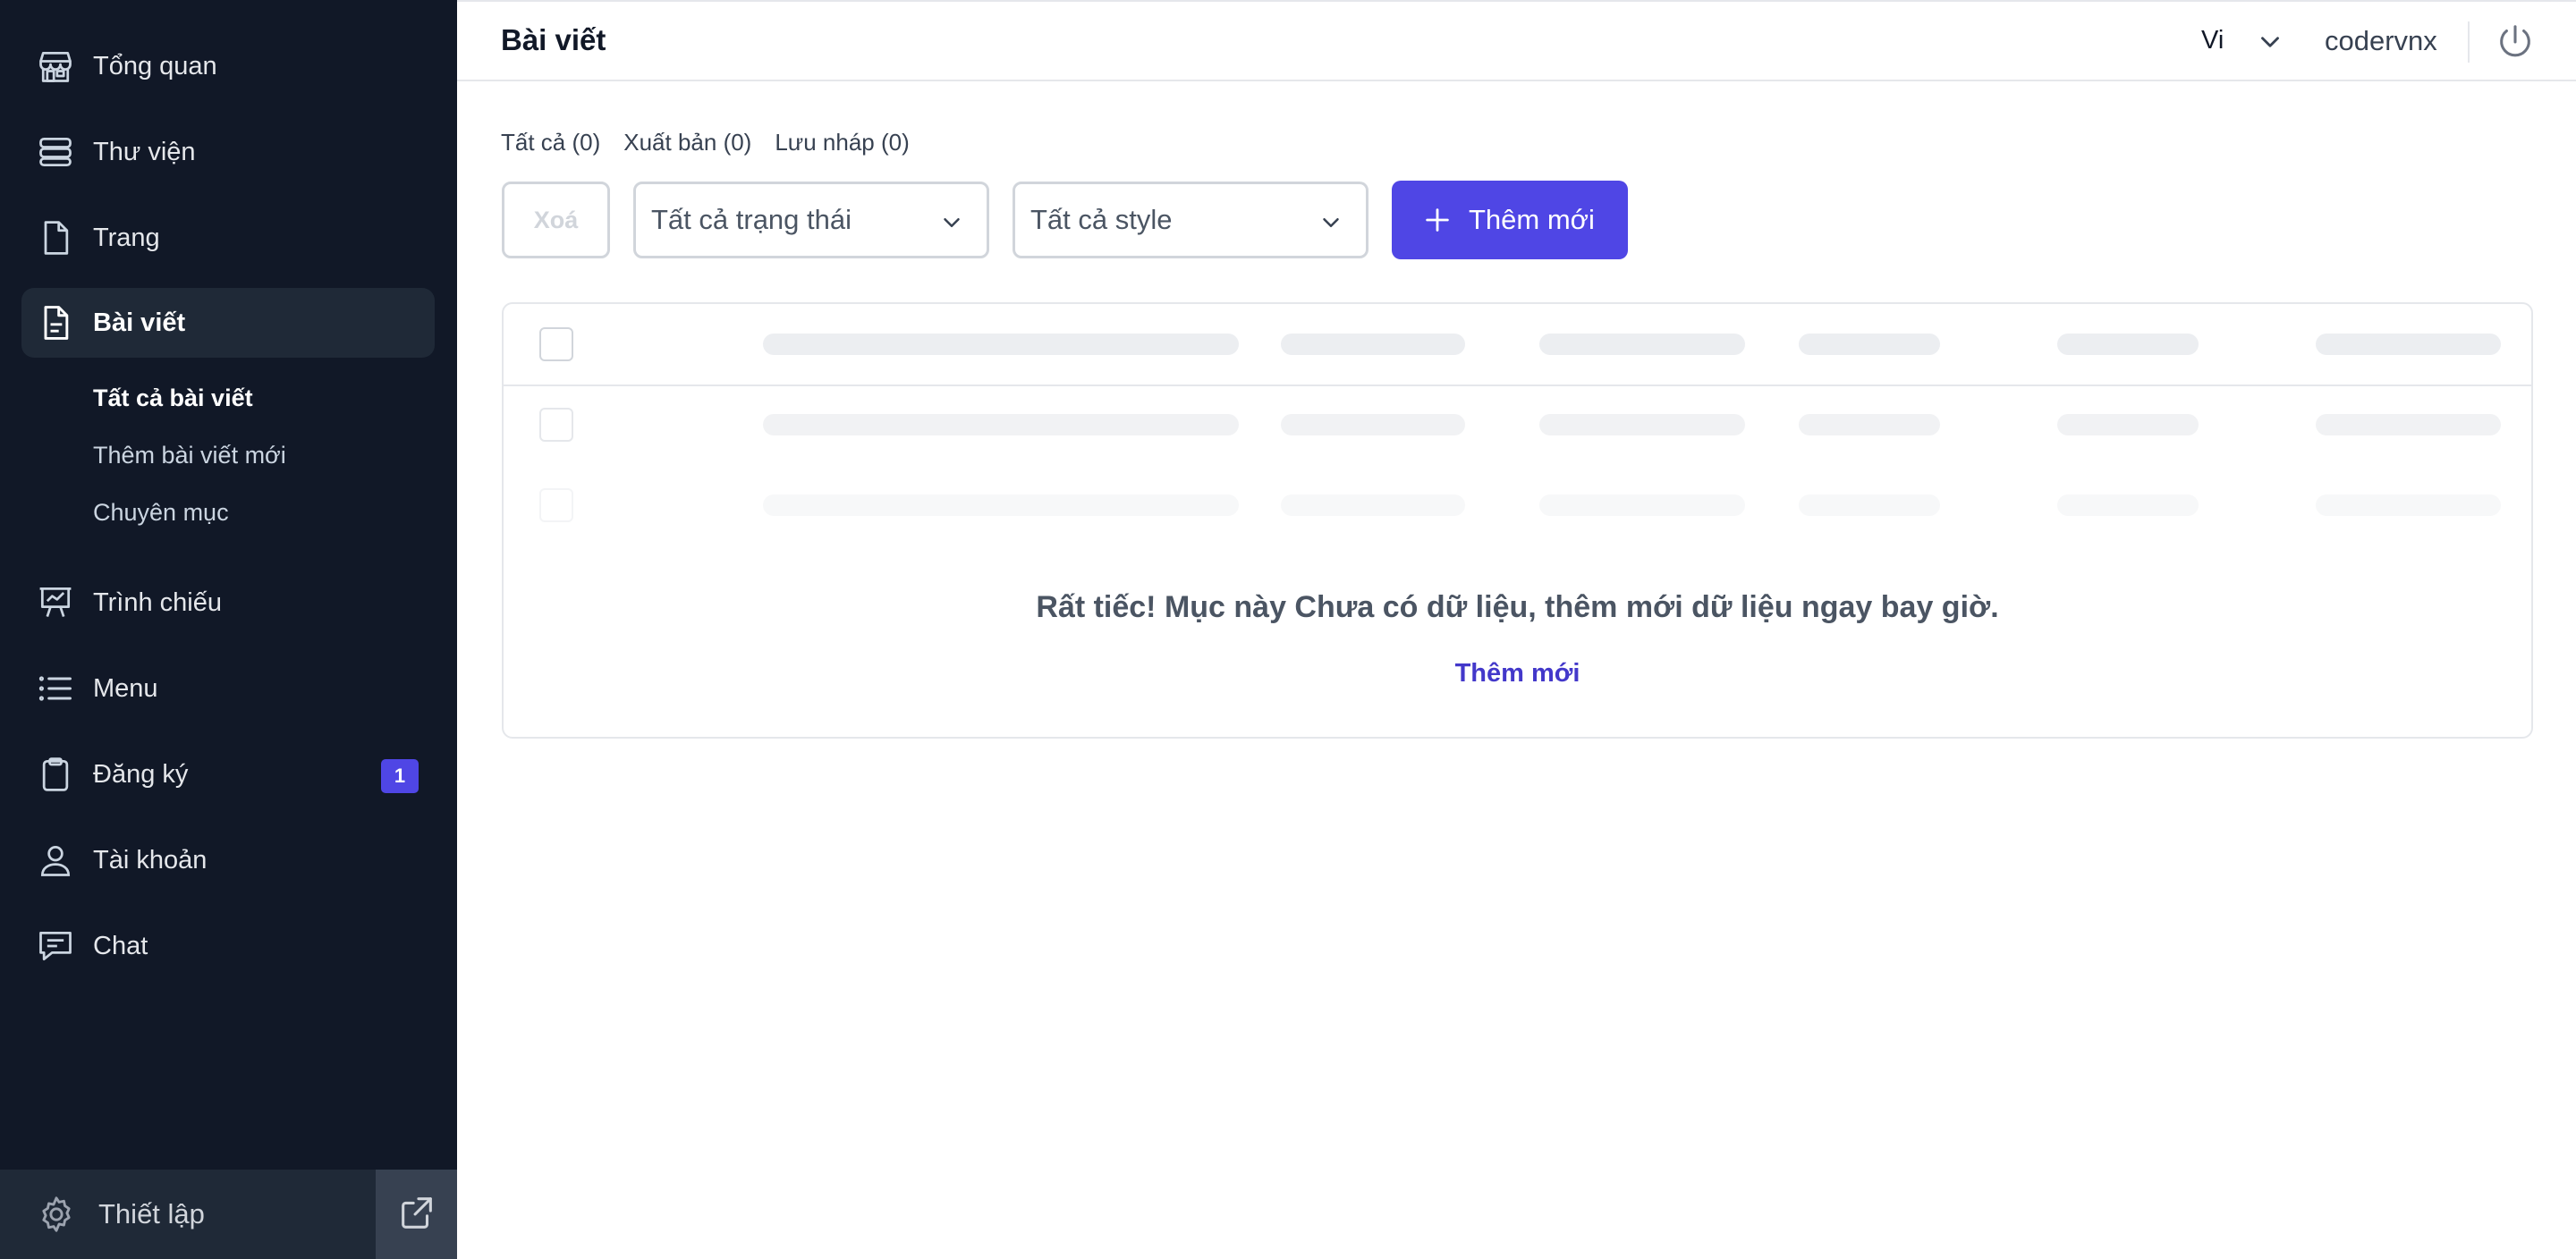  Describe the element at coordinates (228, 860) in the screenshot. I see `sidebar-item-account: Tài khoản` at that location.